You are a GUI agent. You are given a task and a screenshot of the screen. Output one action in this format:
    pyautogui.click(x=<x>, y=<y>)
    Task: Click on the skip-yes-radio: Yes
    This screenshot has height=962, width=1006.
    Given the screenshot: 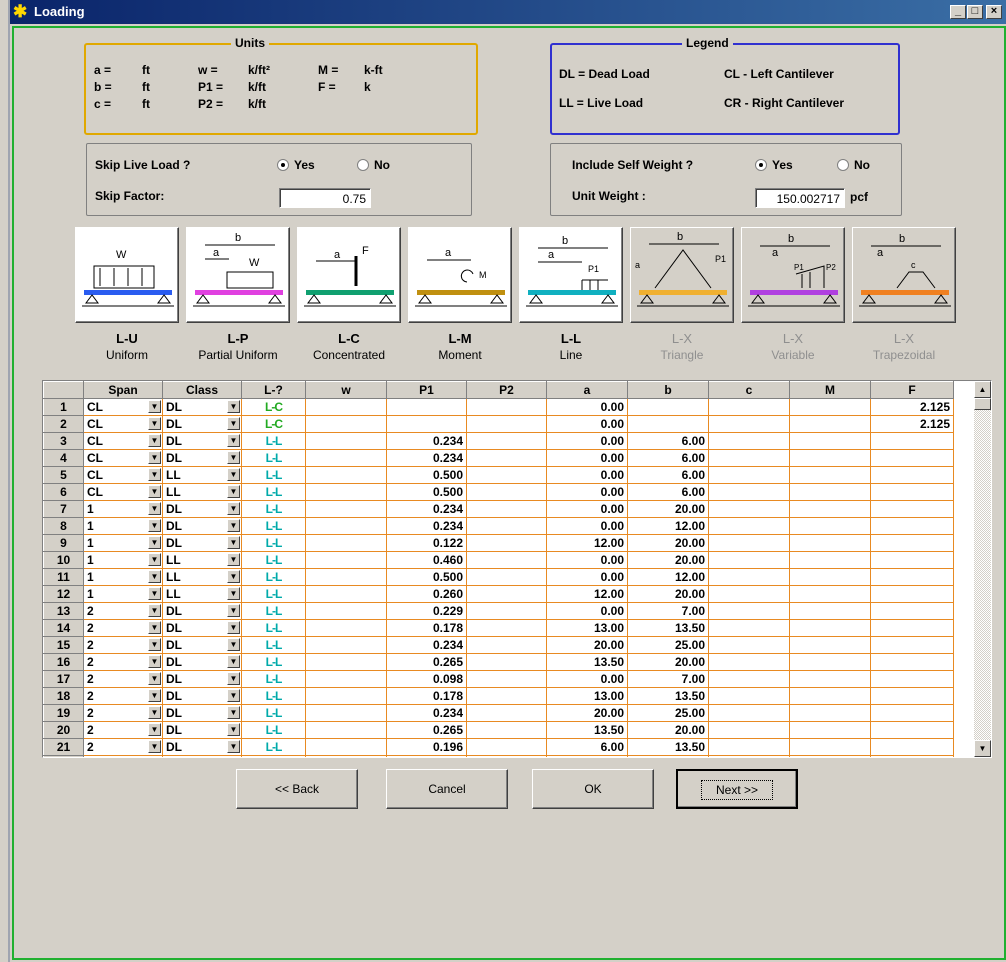 What is the action you would take?
    pyautogui.click(x=296, y=165)
    